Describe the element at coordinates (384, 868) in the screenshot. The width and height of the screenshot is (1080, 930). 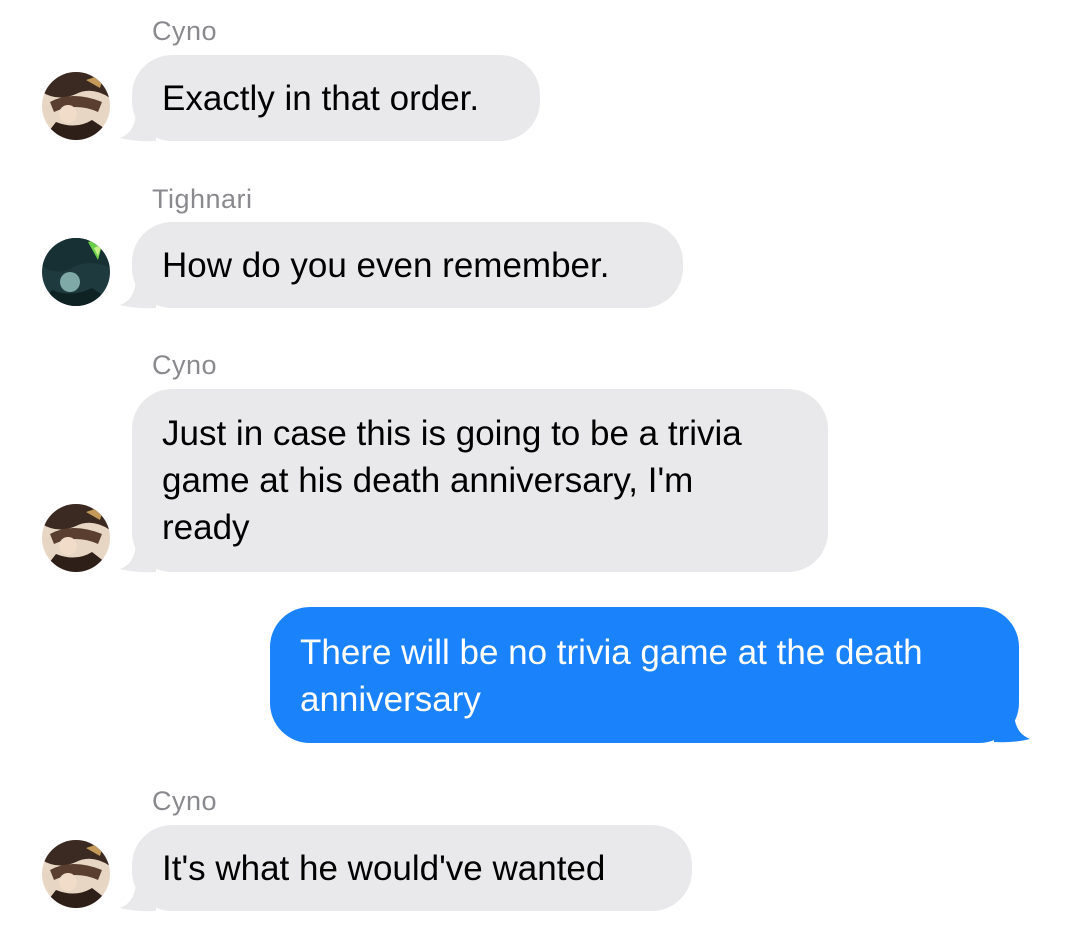
I see `message-text: It's what he would've wanted` at that location.